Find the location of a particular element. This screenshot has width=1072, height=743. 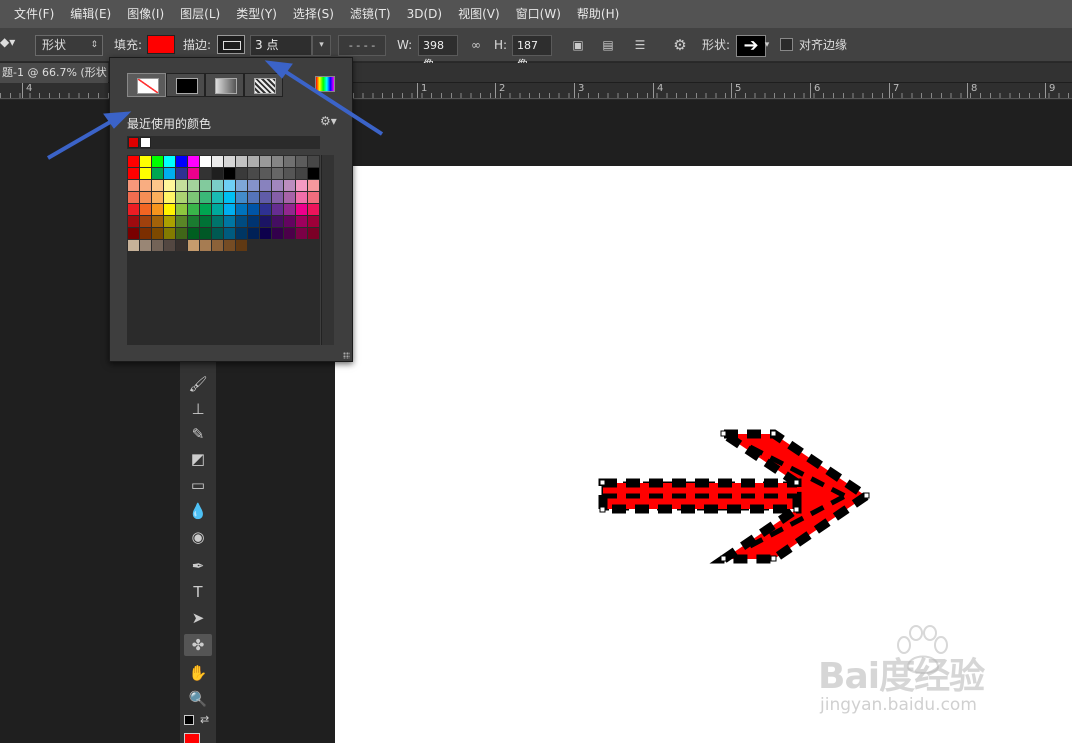

solid-color-button is located at coordinates (185, 85).